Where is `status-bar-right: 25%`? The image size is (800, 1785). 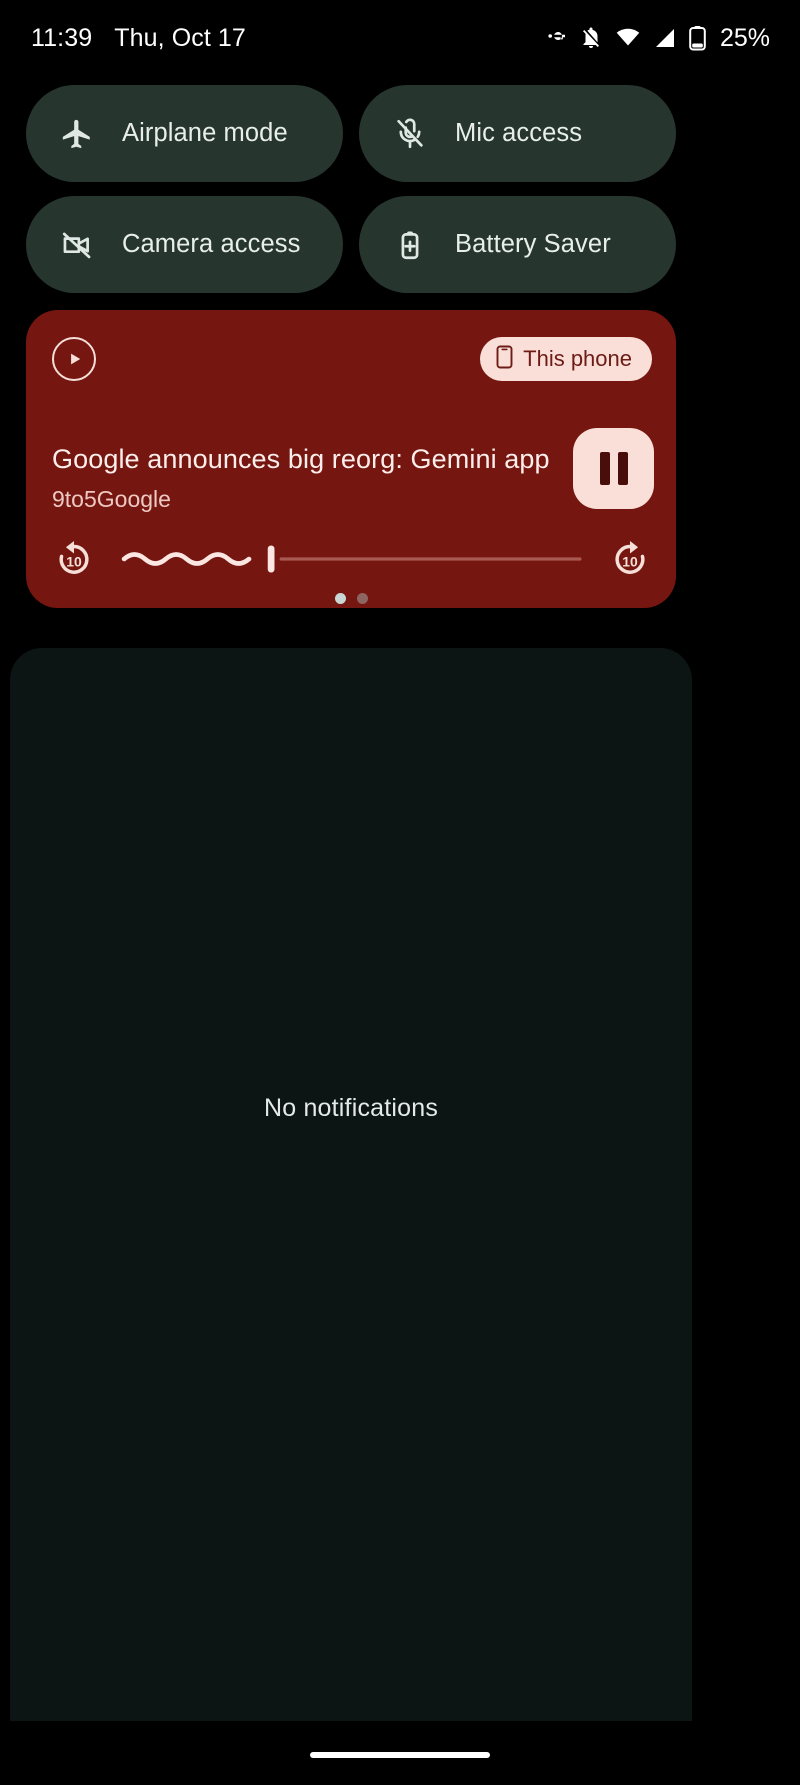
status-bar-right: 25% is located at coordinates (656, 38).